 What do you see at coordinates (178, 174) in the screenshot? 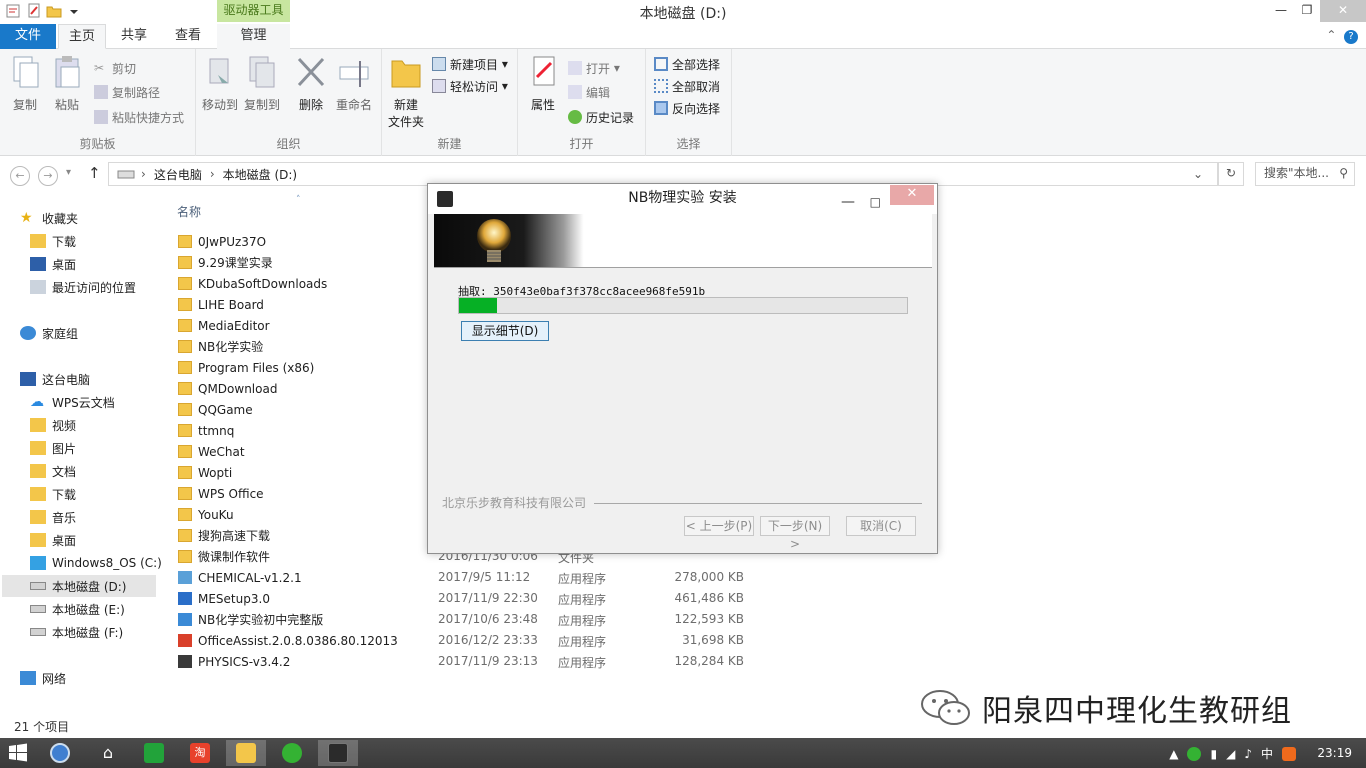
I see `breadcrumb-this-pc: 这台电脑` at bounding box center [178, 174].